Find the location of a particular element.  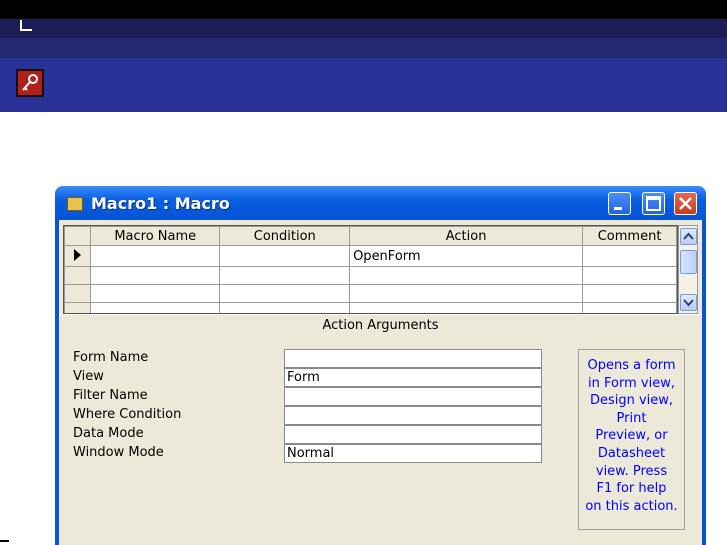

record-selector-icon is located at coordinates (77, 255).